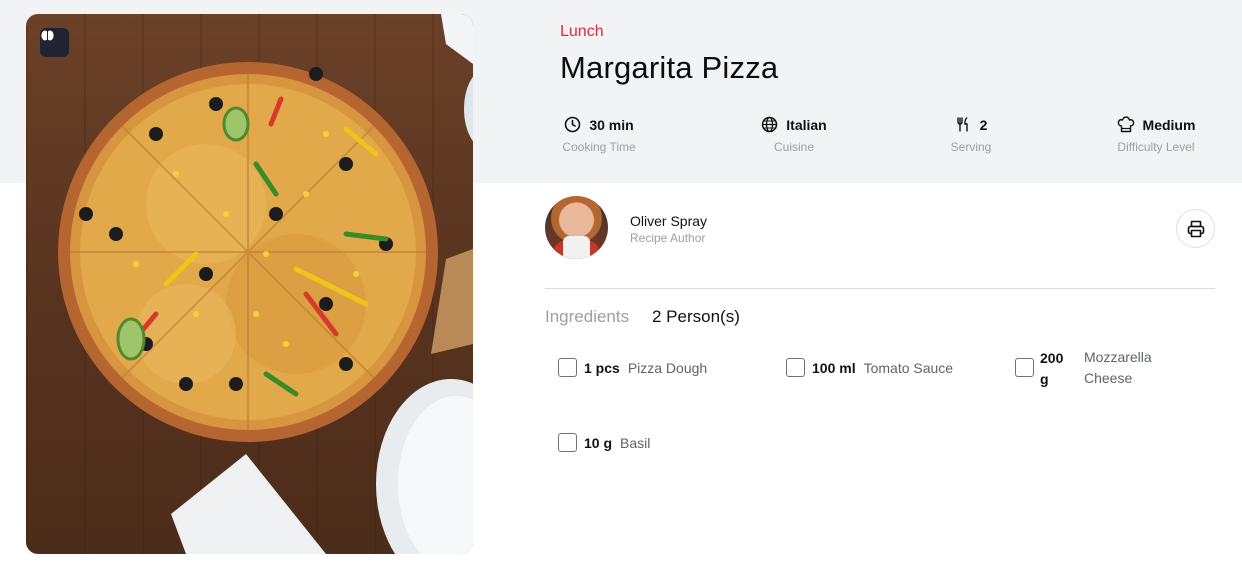 Image resolution: width=1242 pixels, height=577 pixels. I want to click on ingredient-item: 1 pcs Pizza Dough, so click(632, 367).